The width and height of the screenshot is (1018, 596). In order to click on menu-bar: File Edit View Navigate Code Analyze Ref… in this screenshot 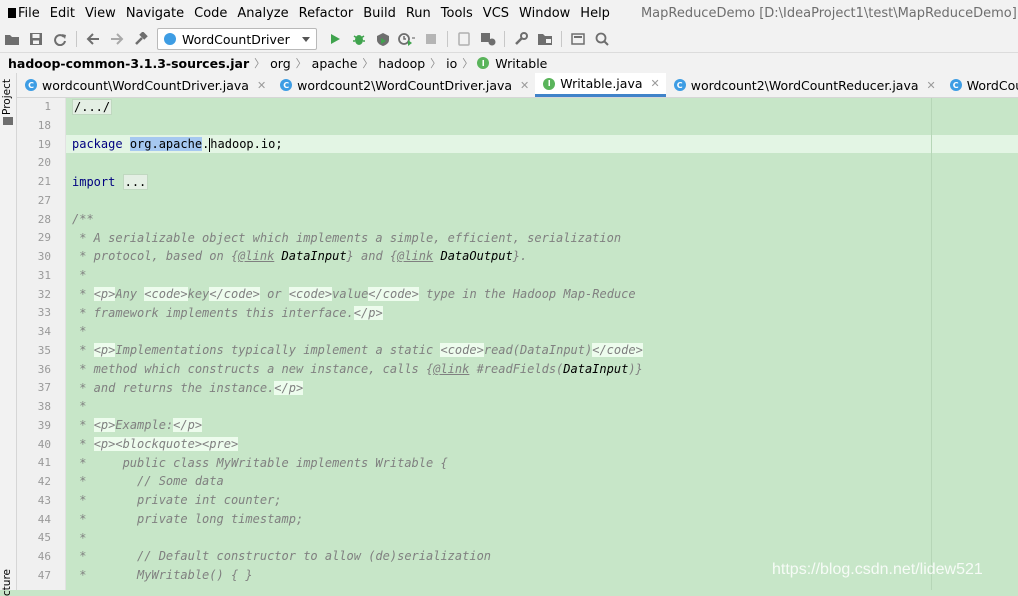, I will do `click(509, 13)`.